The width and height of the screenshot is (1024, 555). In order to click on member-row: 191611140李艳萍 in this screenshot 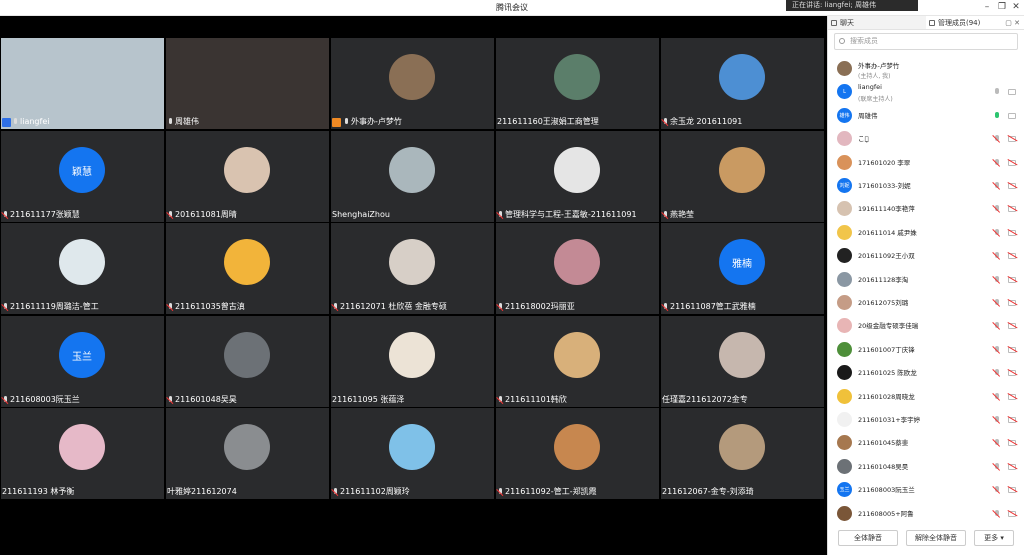, I will do `click(926, 209)`.